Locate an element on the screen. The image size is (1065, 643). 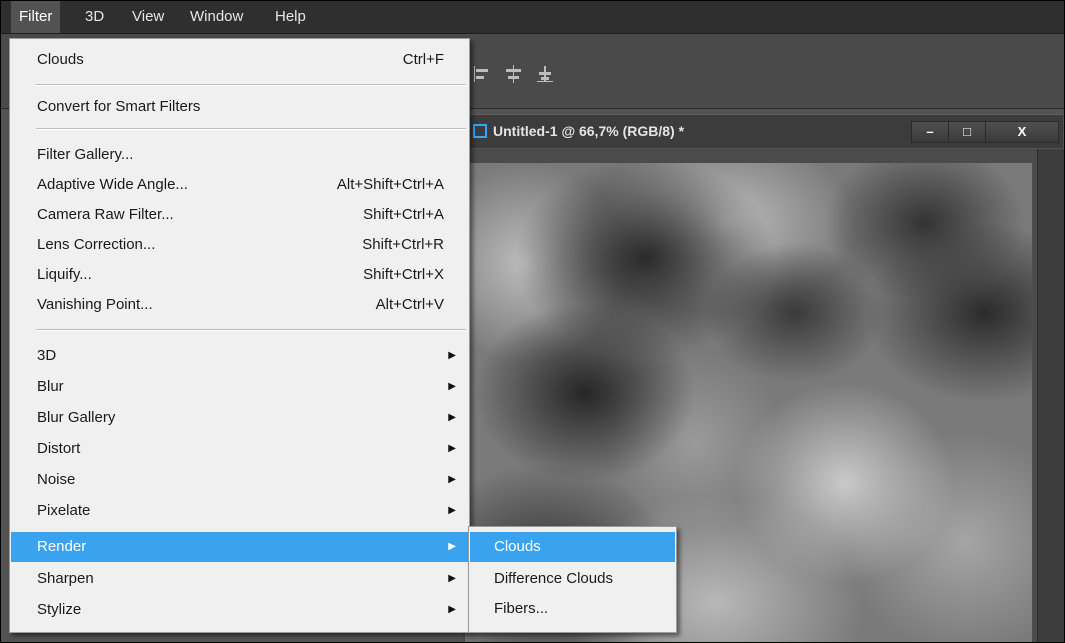
menu-item-label: Stylize is located at coordinates (59, 609).